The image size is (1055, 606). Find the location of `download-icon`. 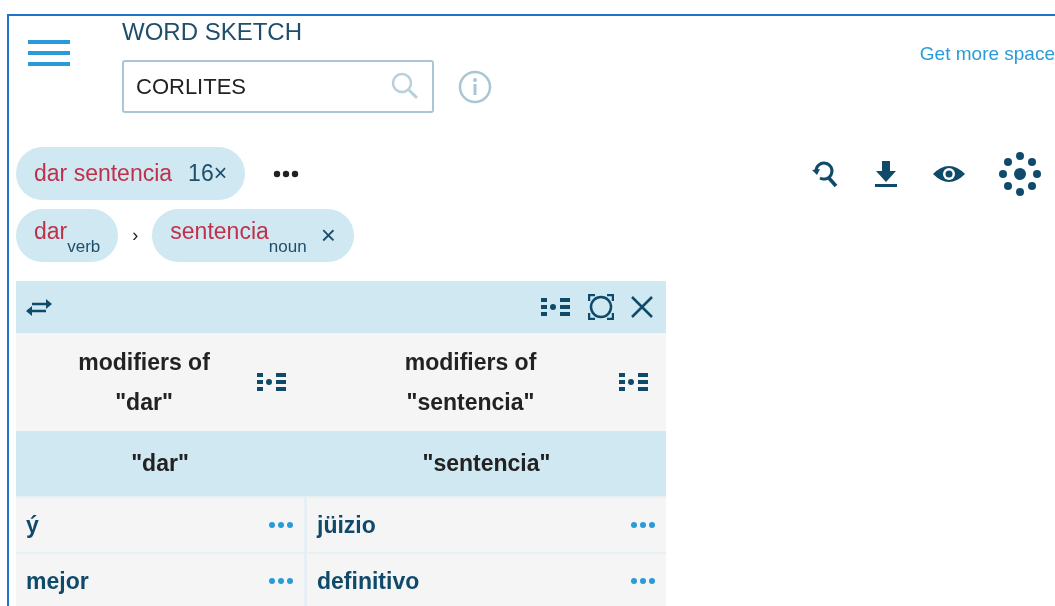

download-icon is located at coordinates (886, 173).